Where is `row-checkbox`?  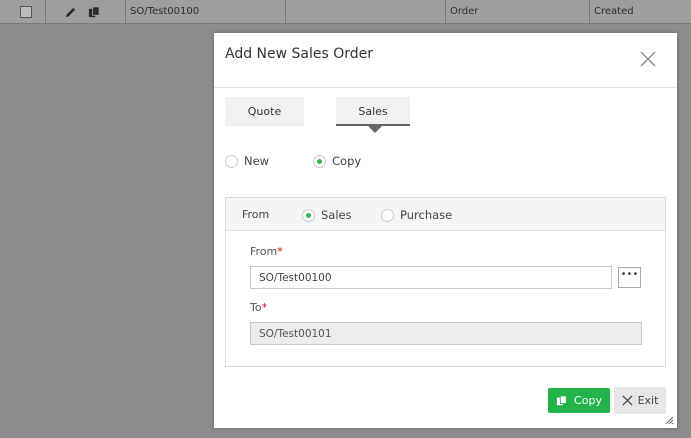 row-checkbox is located at coordinates (26, 12).